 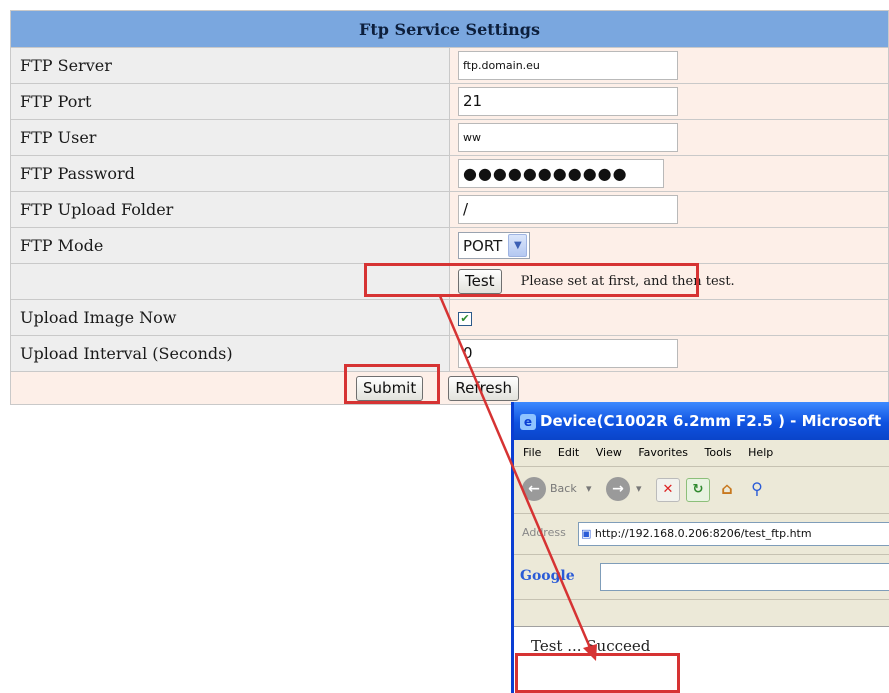 What do you see at coordinates (515, 473) in the screenshot?
I see `arrow-shaft` at bounding box center [515, 473].